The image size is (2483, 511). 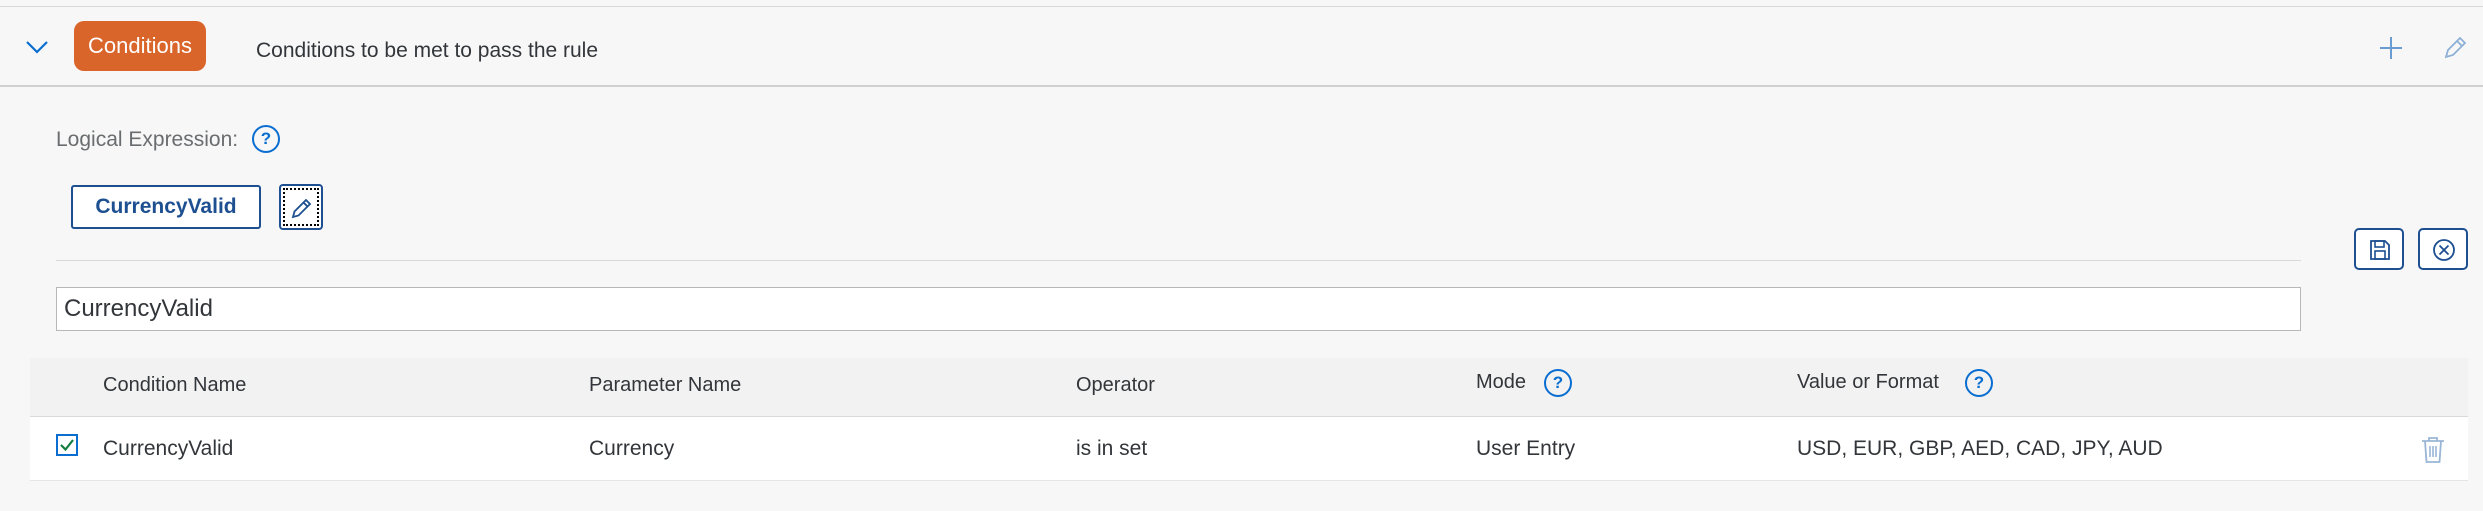 What do you see at coordinates (166, 207) in the screenshot?
I see `expression-token: CurrencyValid` at bounding box center [166, 207].